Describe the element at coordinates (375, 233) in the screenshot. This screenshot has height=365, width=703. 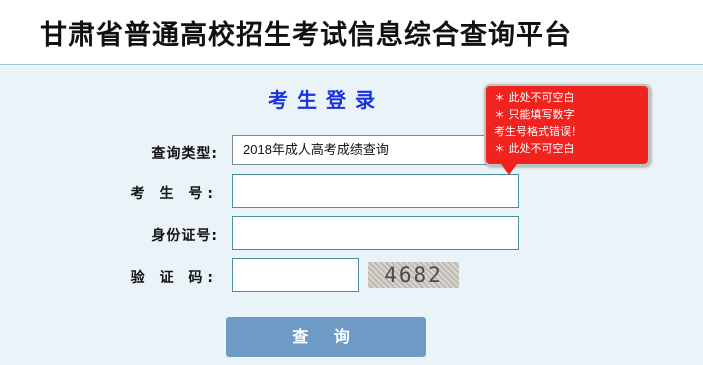
I see `id-card-input` at that location.